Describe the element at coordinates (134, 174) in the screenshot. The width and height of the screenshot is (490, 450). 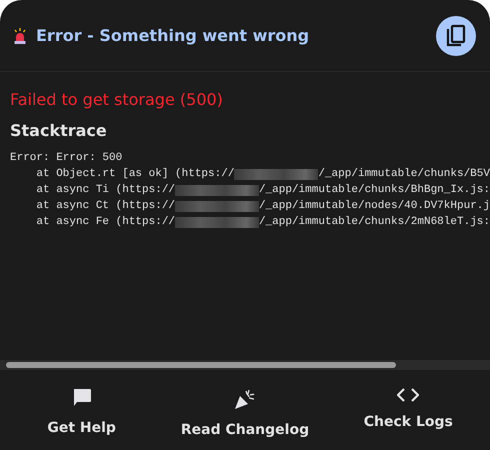
I see `stacktrace-text: at Object.rt [as ok] (https://` at that location.